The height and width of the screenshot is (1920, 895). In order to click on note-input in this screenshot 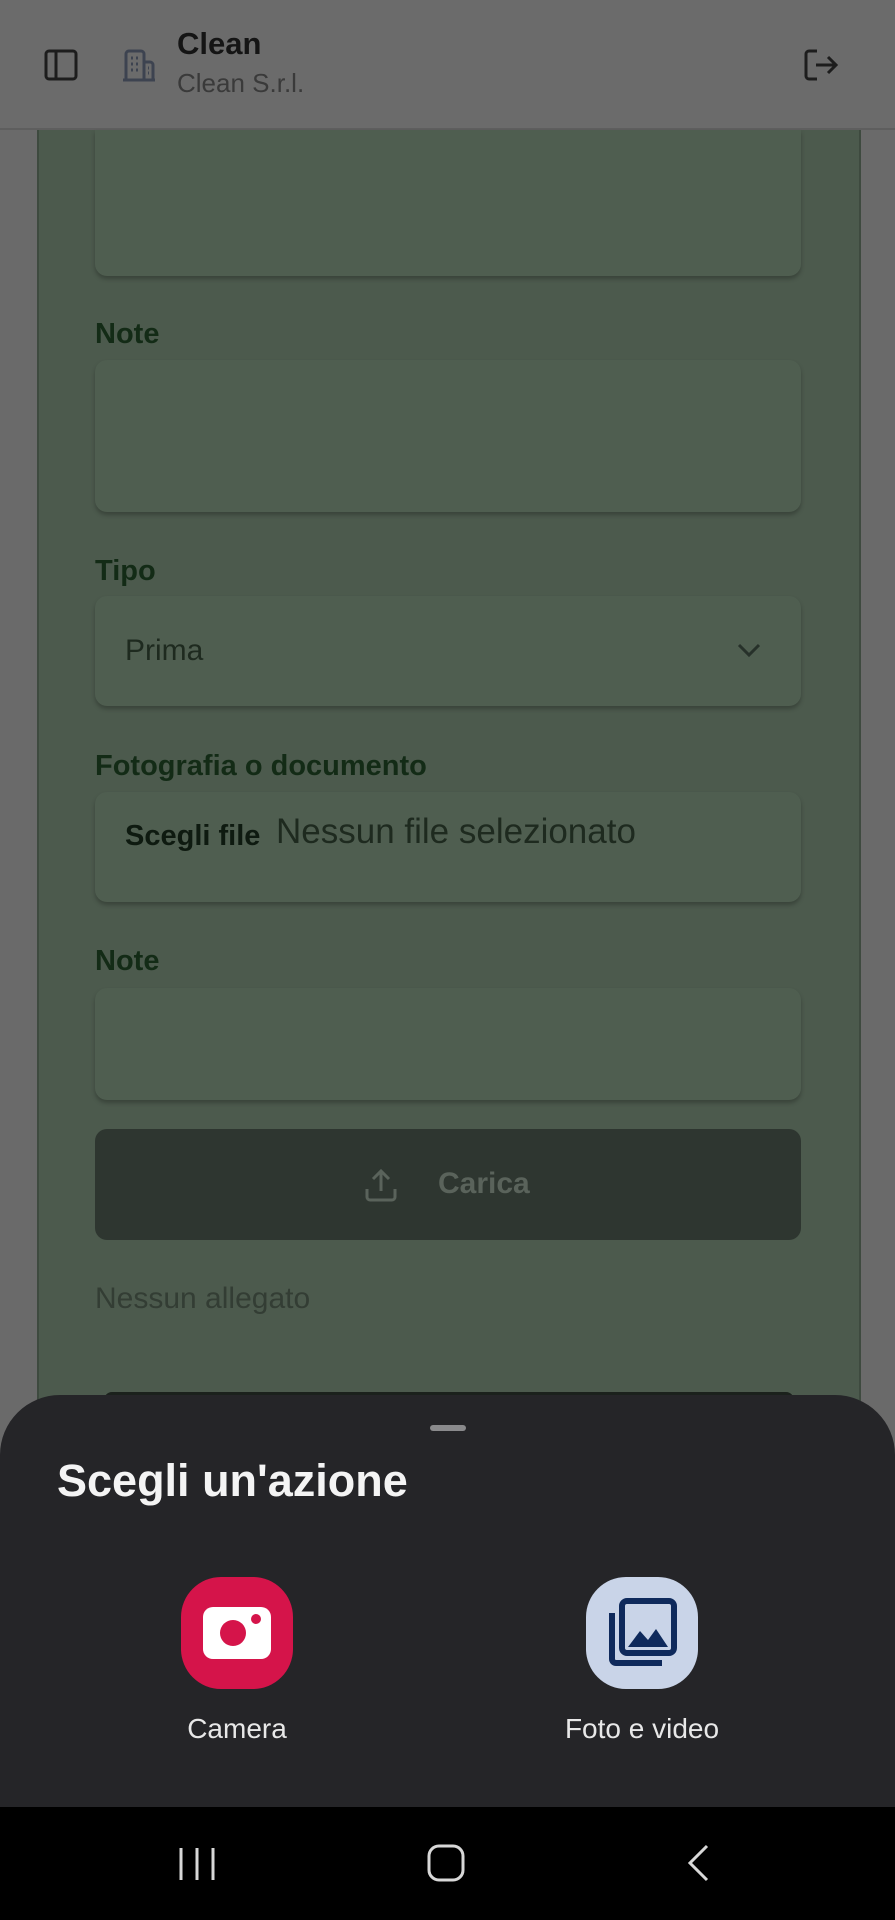, I will do `click(448, 1044)`.